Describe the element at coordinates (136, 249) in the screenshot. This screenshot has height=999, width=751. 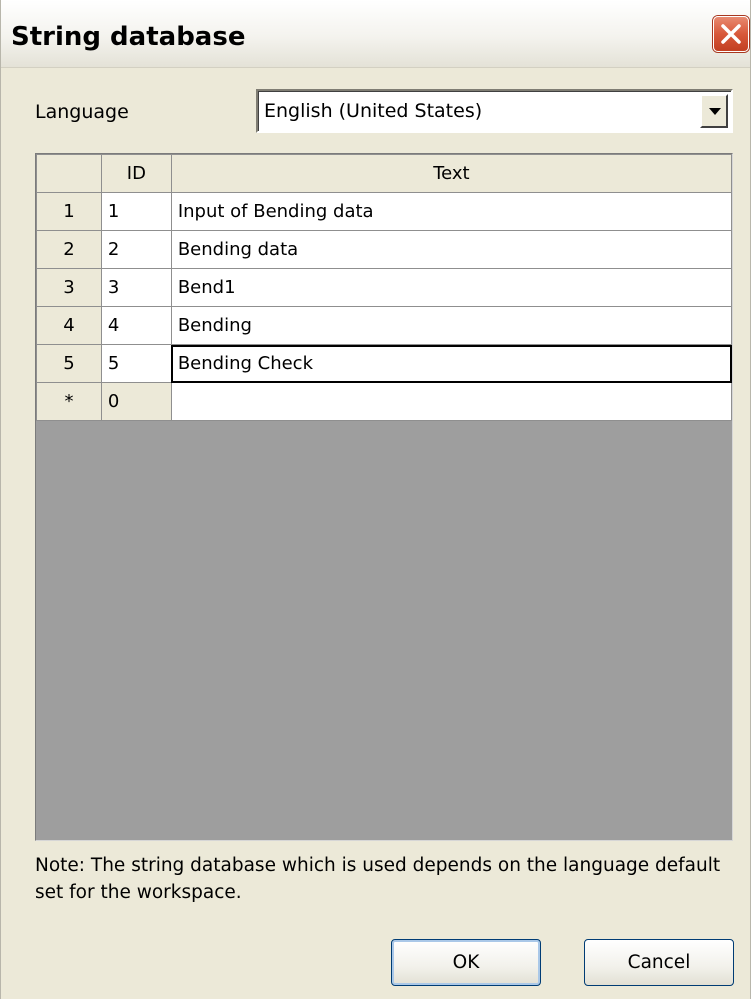
I see `id-cell: 2` at that location.